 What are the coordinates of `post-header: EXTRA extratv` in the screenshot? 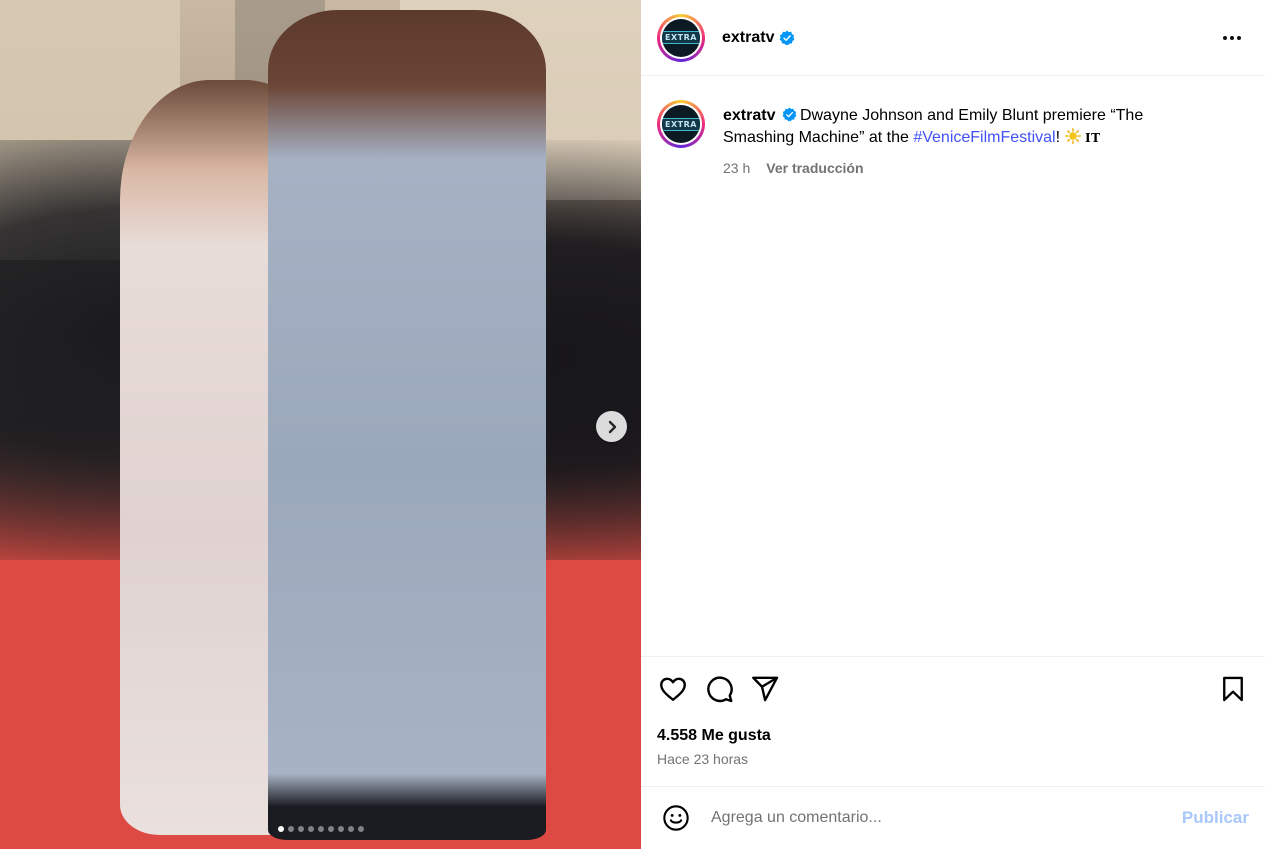 It's located at (953, 38).